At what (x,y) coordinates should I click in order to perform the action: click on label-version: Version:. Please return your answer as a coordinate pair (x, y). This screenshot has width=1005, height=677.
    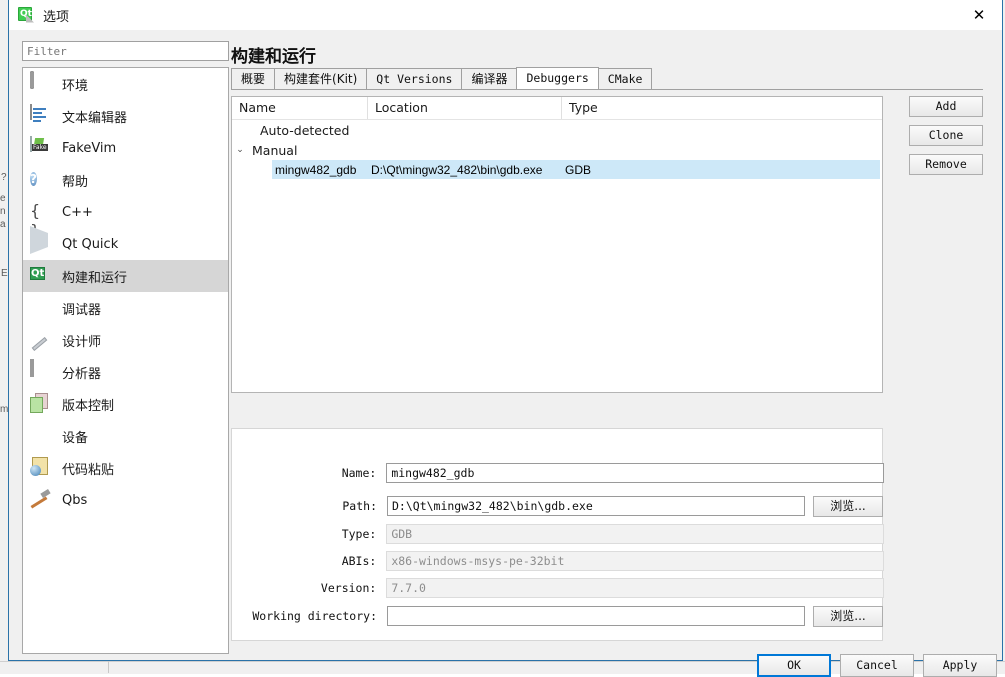
    Looking at the image, I should click on (348, 588).